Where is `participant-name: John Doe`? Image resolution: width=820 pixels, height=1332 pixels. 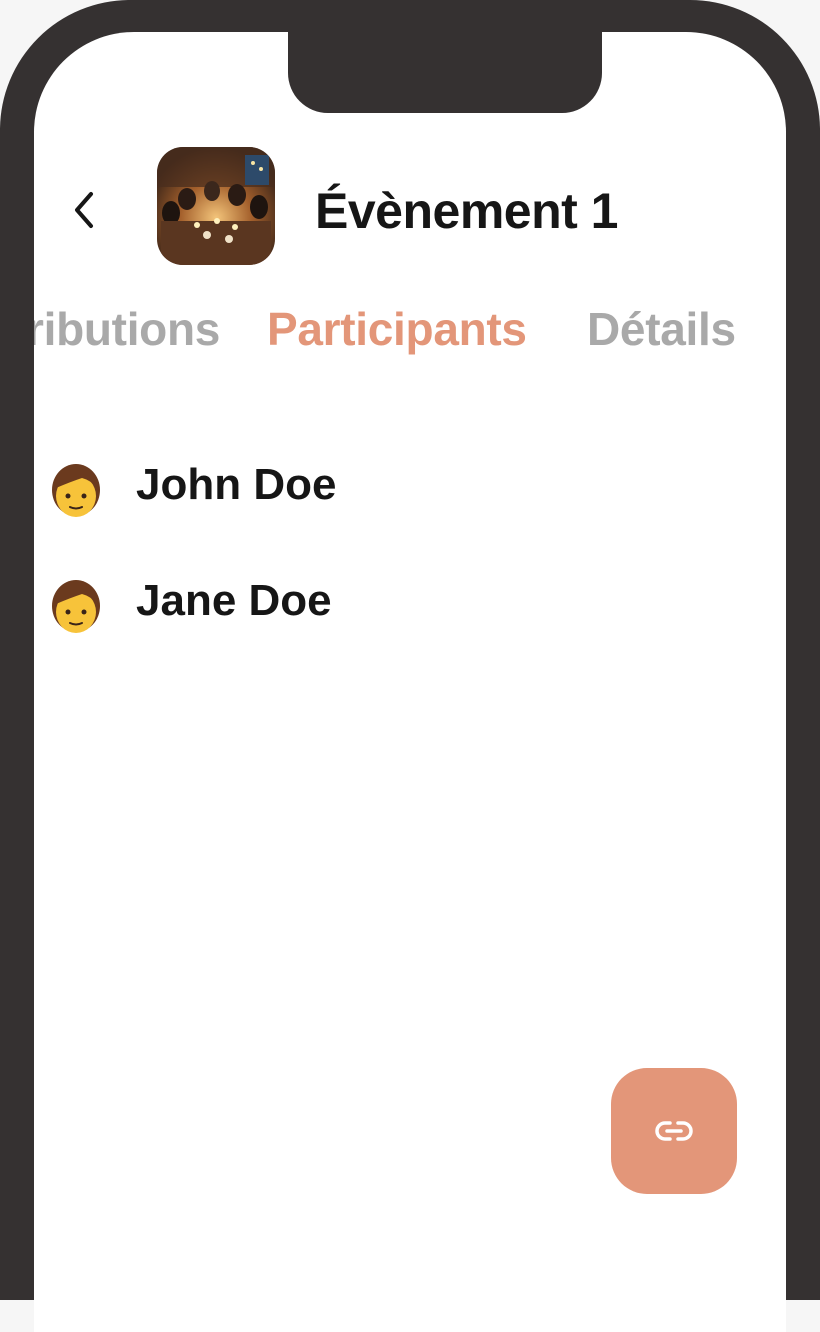 participant-name: John Doe is located at coordinates (236, 484).